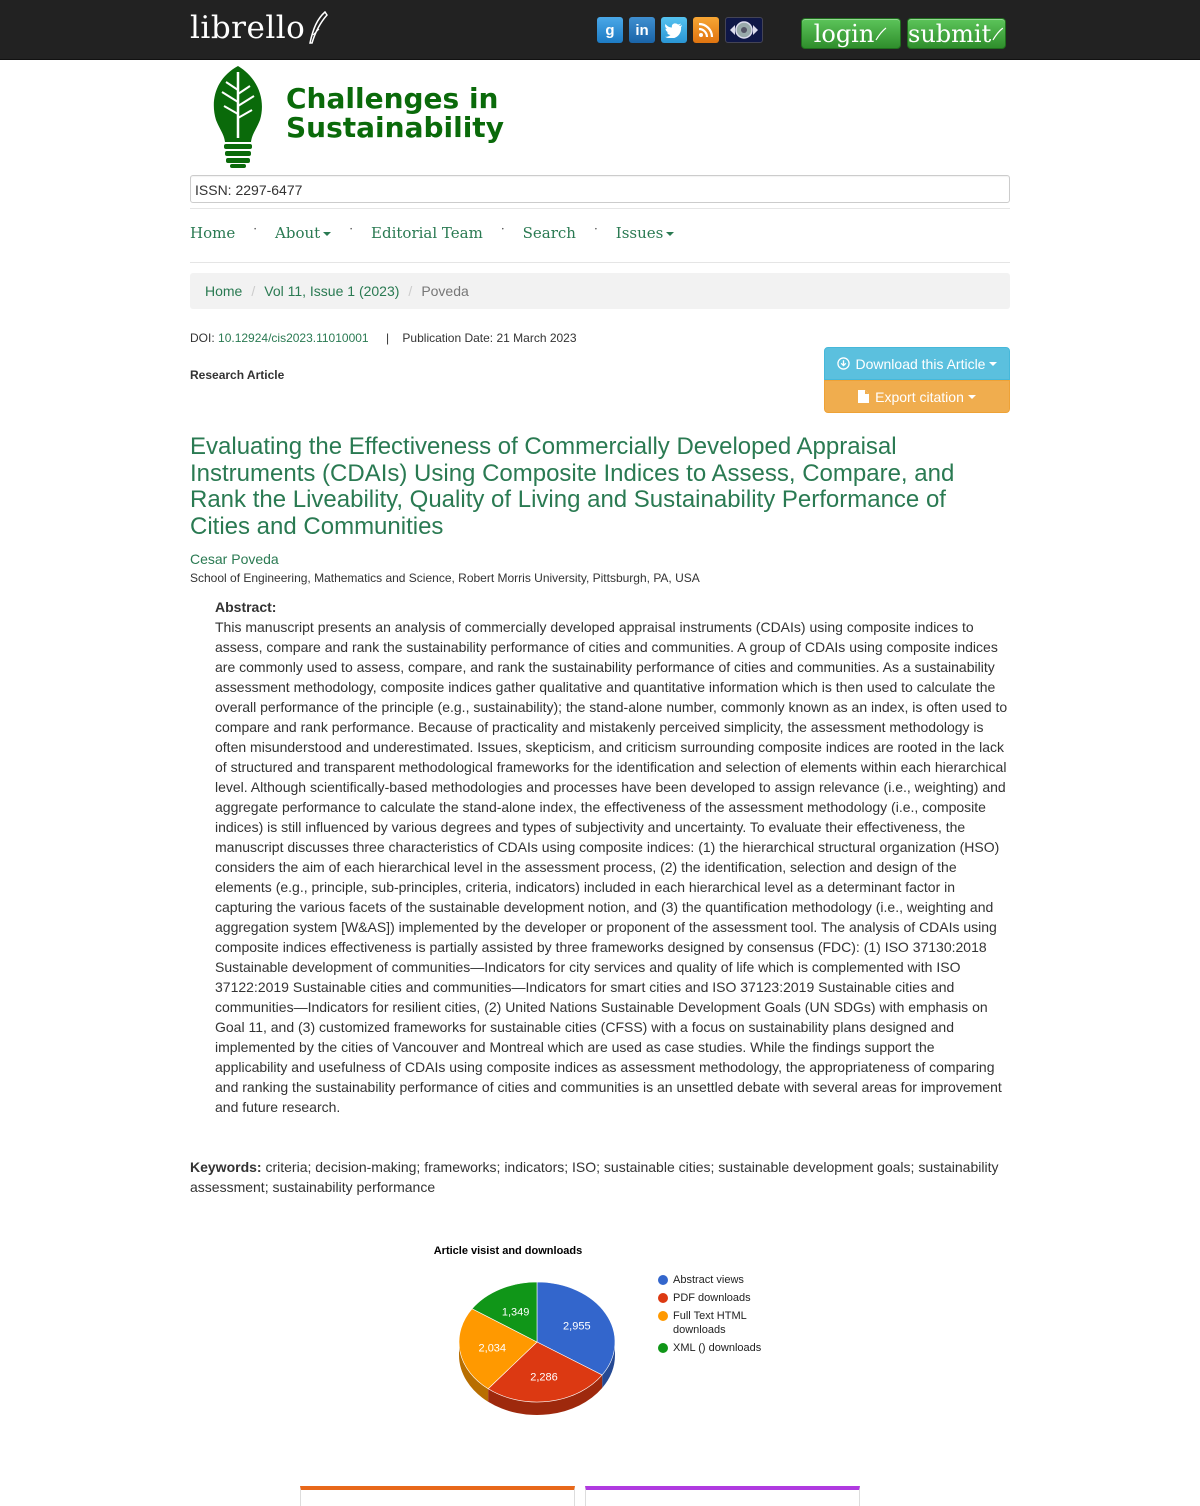  I want to click on breadcrumb-home: Home, so click(223, 291).